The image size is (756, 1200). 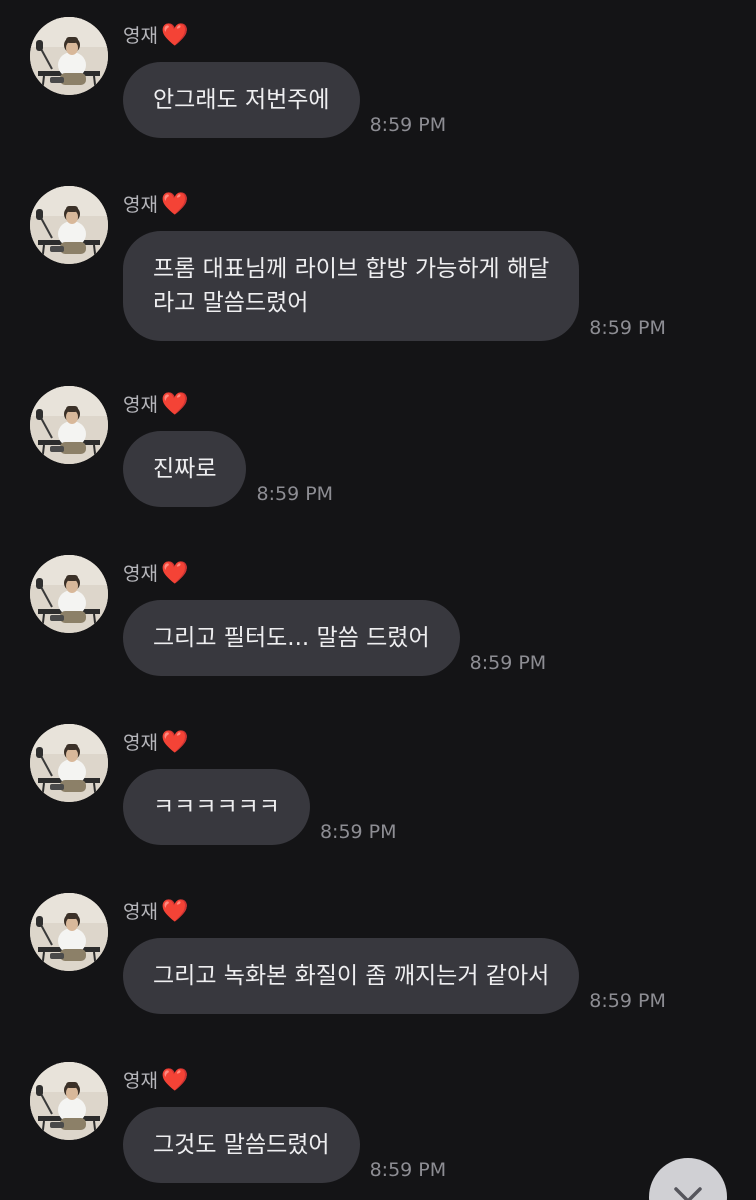 I want to click on message-bubble: 안그래도 저번주에, so click(x=241, y=100).